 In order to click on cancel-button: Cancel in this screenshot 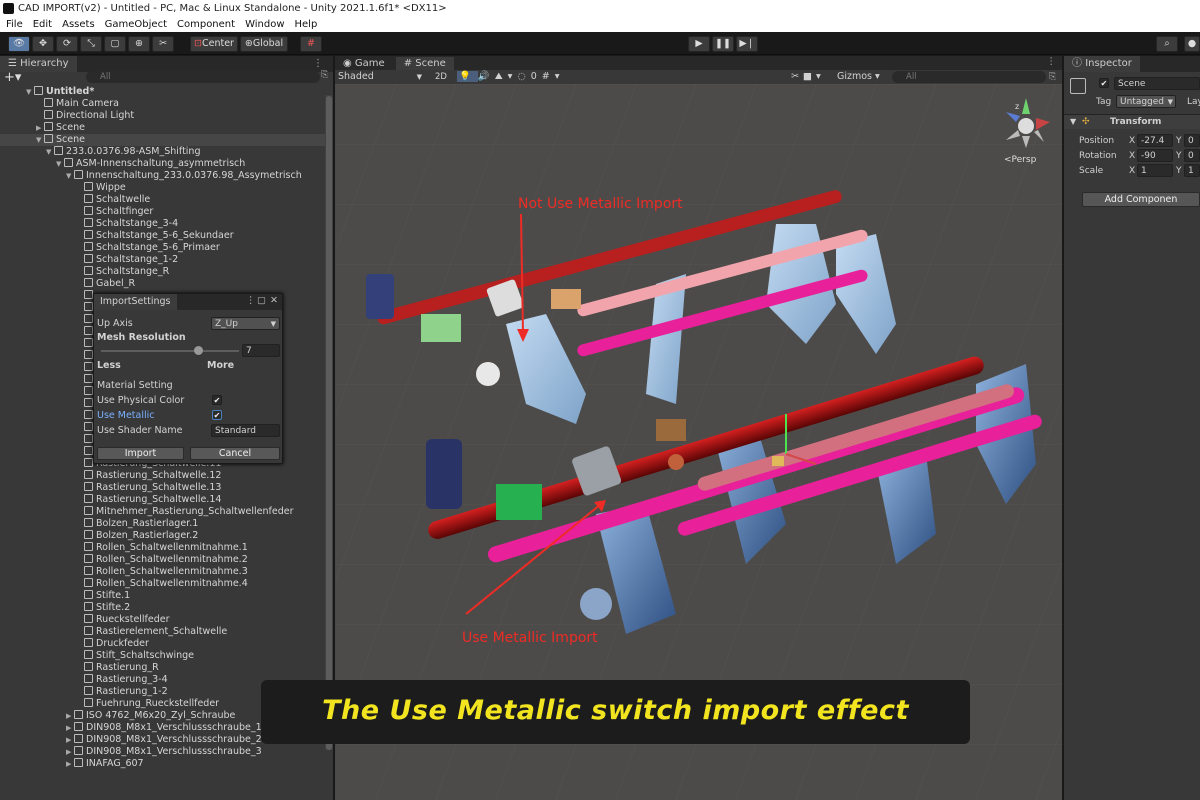, I will do `click(235, 453)`.